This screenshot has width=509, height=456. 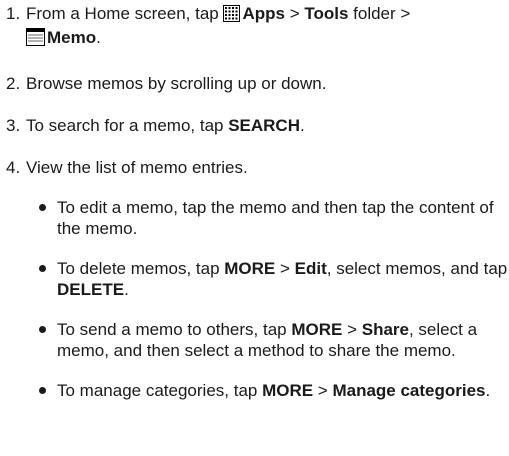 What do you see at coordinates (35, 39) in the screenshot?
I see `memo-icon` at bounding box center [35, 39].